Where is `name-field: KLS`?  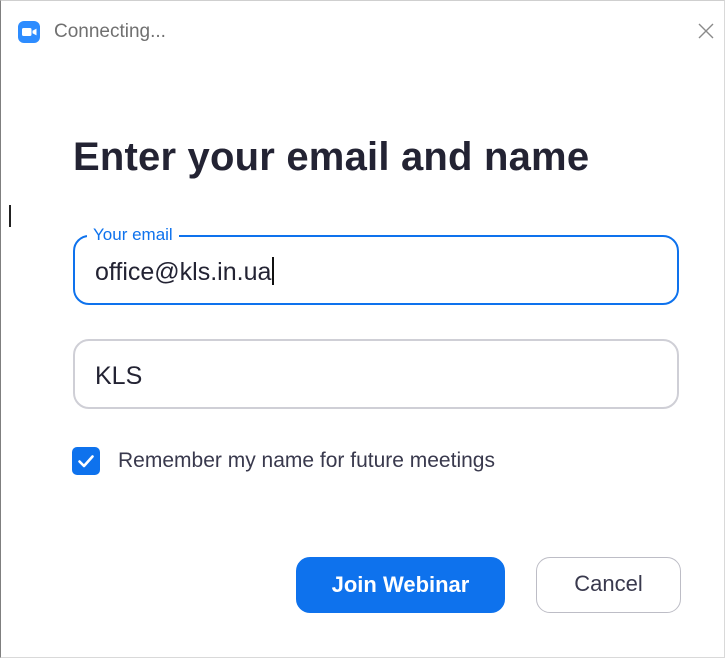 name-field: KLS is located at coordinates (376, 374).